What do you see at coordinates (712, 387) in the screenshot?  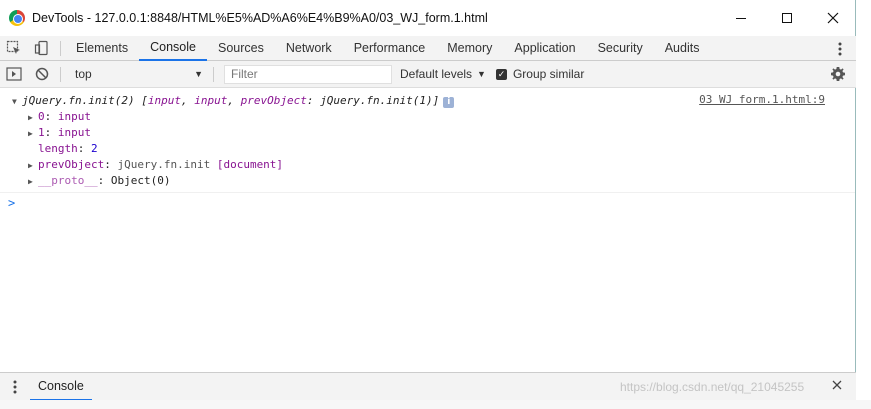 I see `watermark: https://blog.csdn.net/qq_21045255` at bounding box center [712, 387].